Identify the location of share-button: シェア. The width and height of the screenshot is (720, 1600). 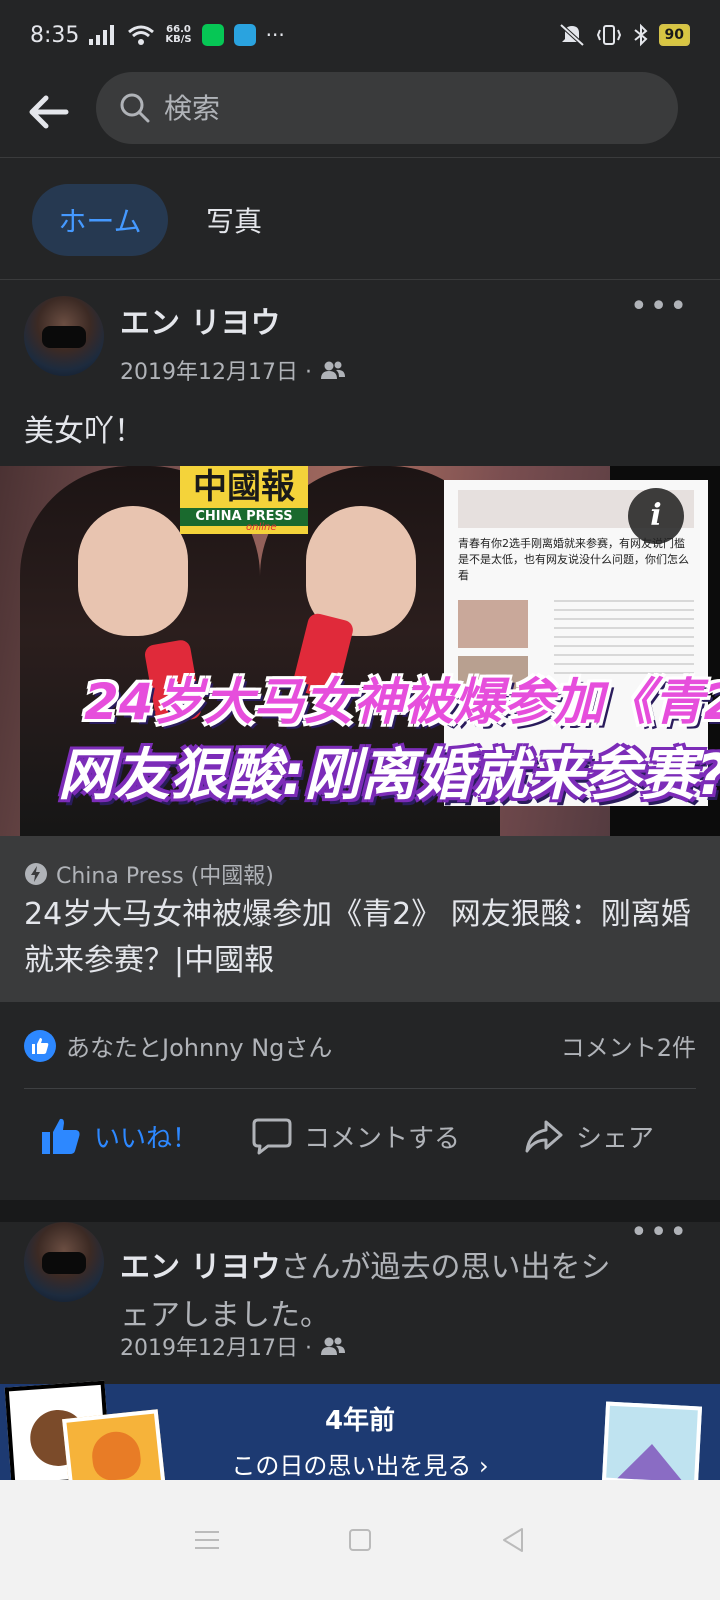
(589, 1136).